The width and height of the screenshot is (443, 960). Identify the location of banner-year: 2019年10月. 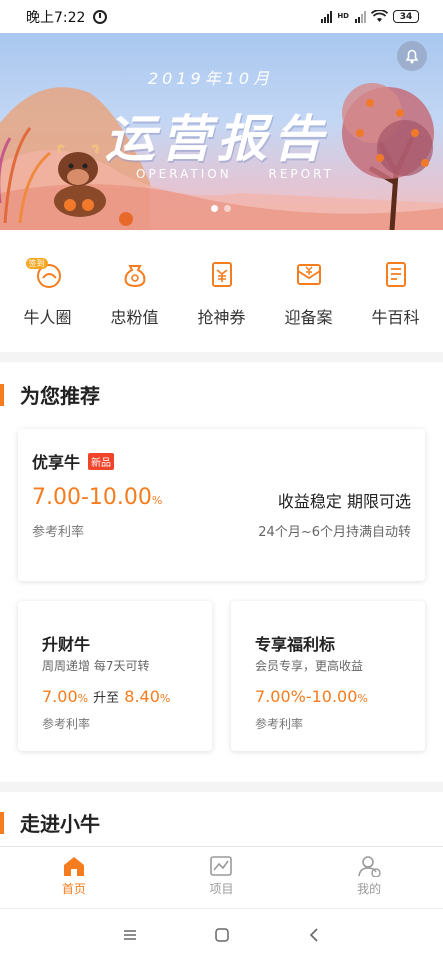
(211, 78).